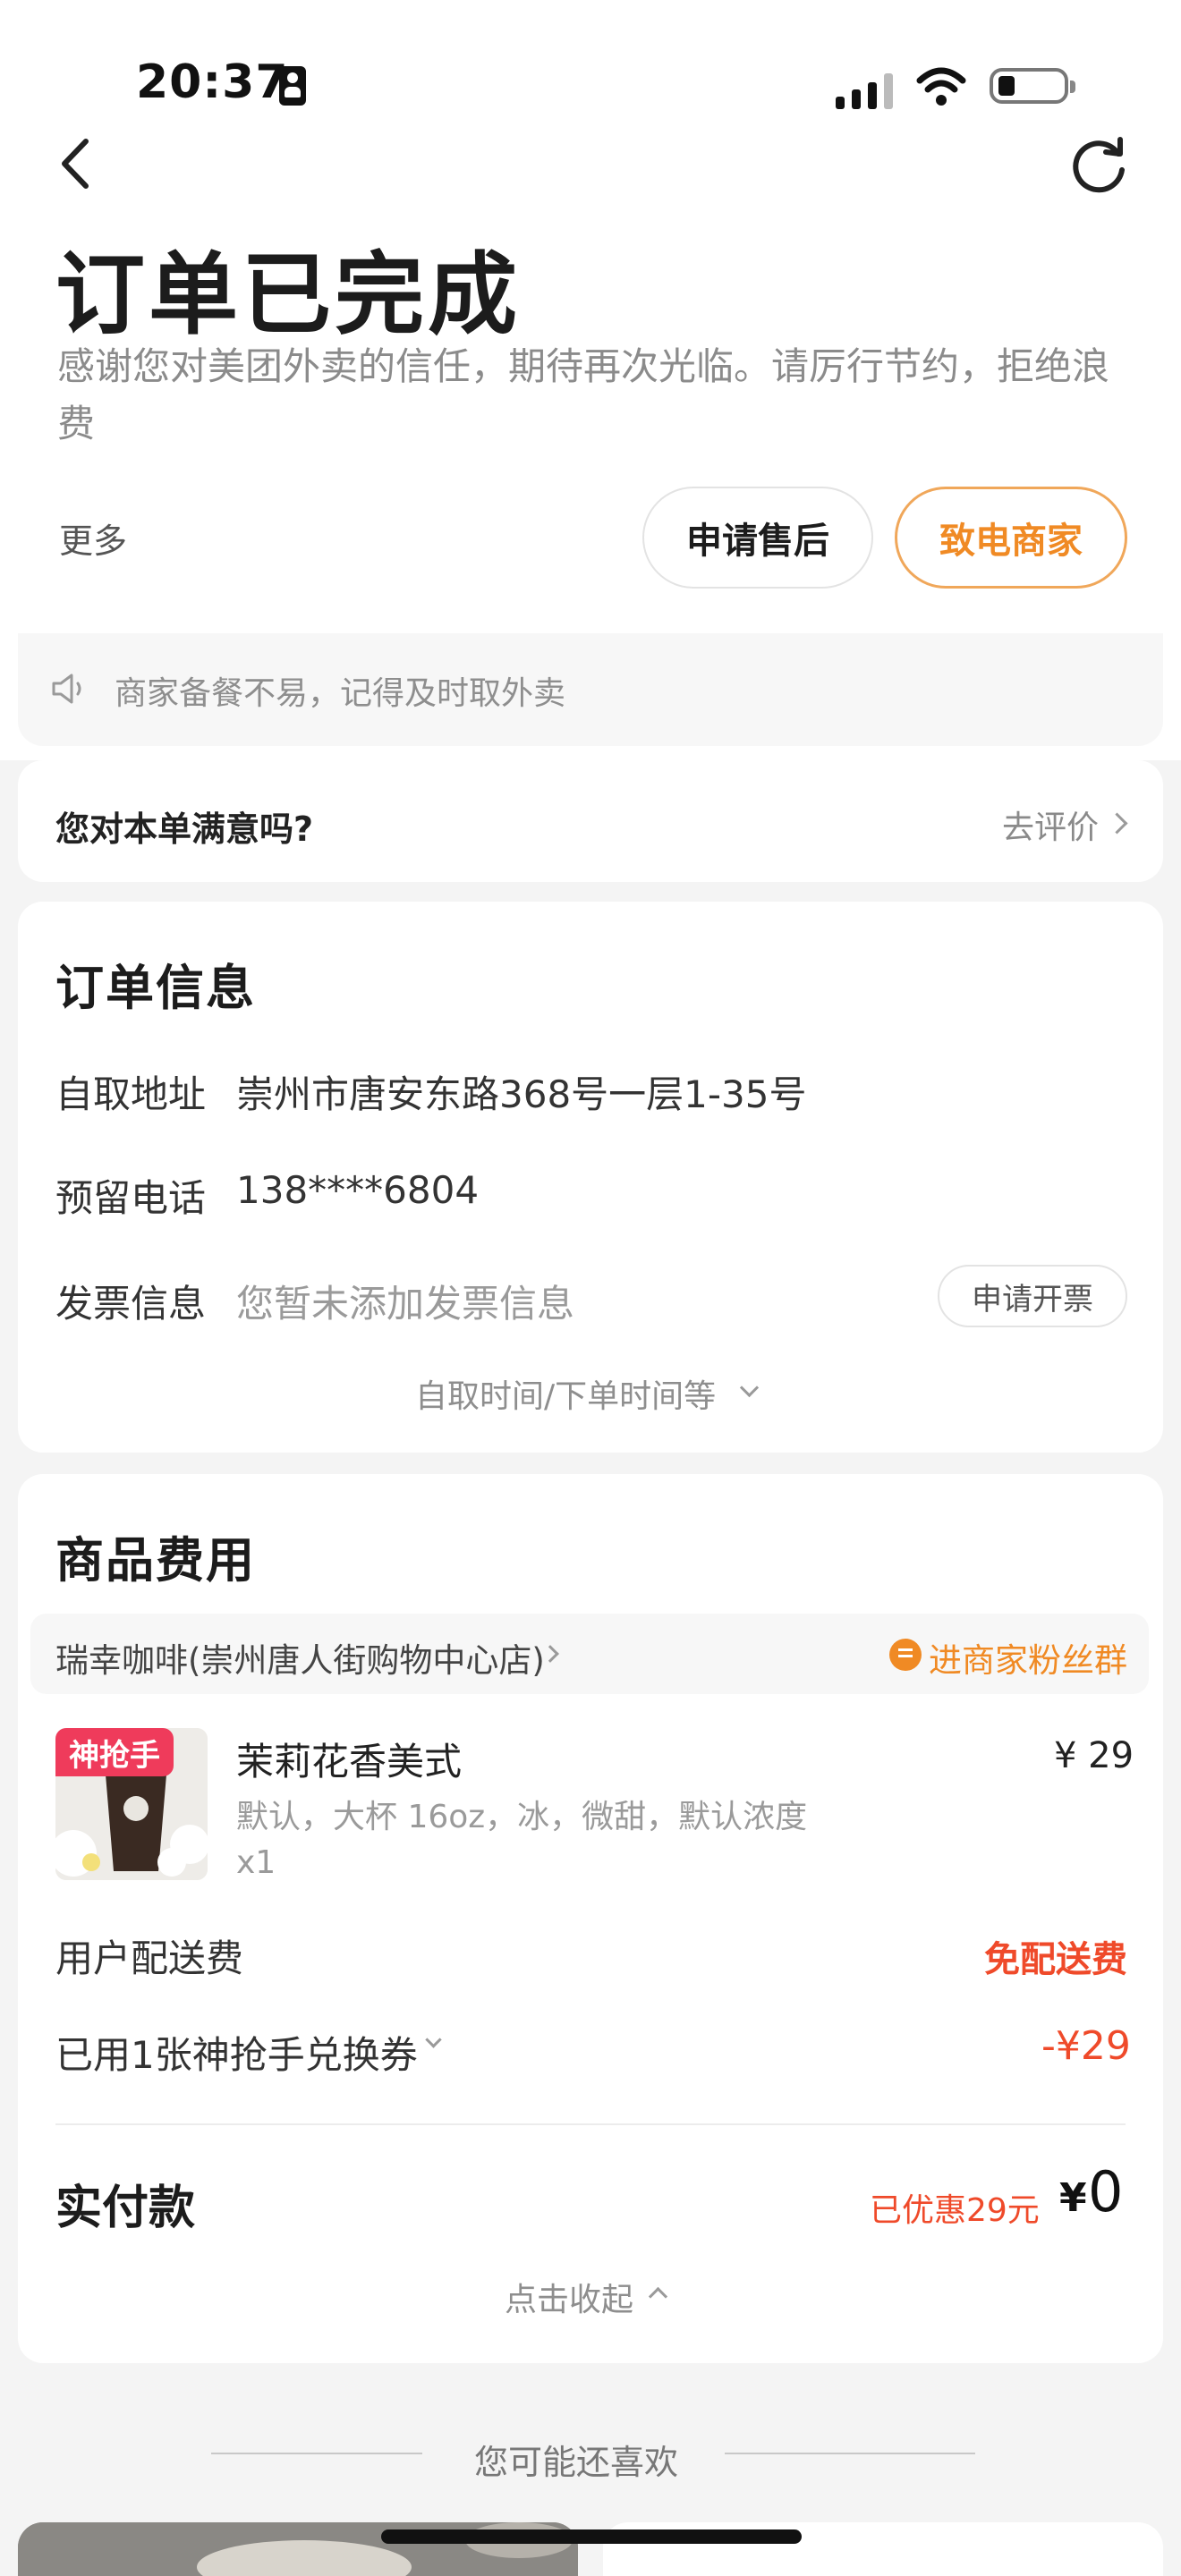  Describe the element at coordinates (1032, 86) in the screenshot. I see `battery-icon` at that location.